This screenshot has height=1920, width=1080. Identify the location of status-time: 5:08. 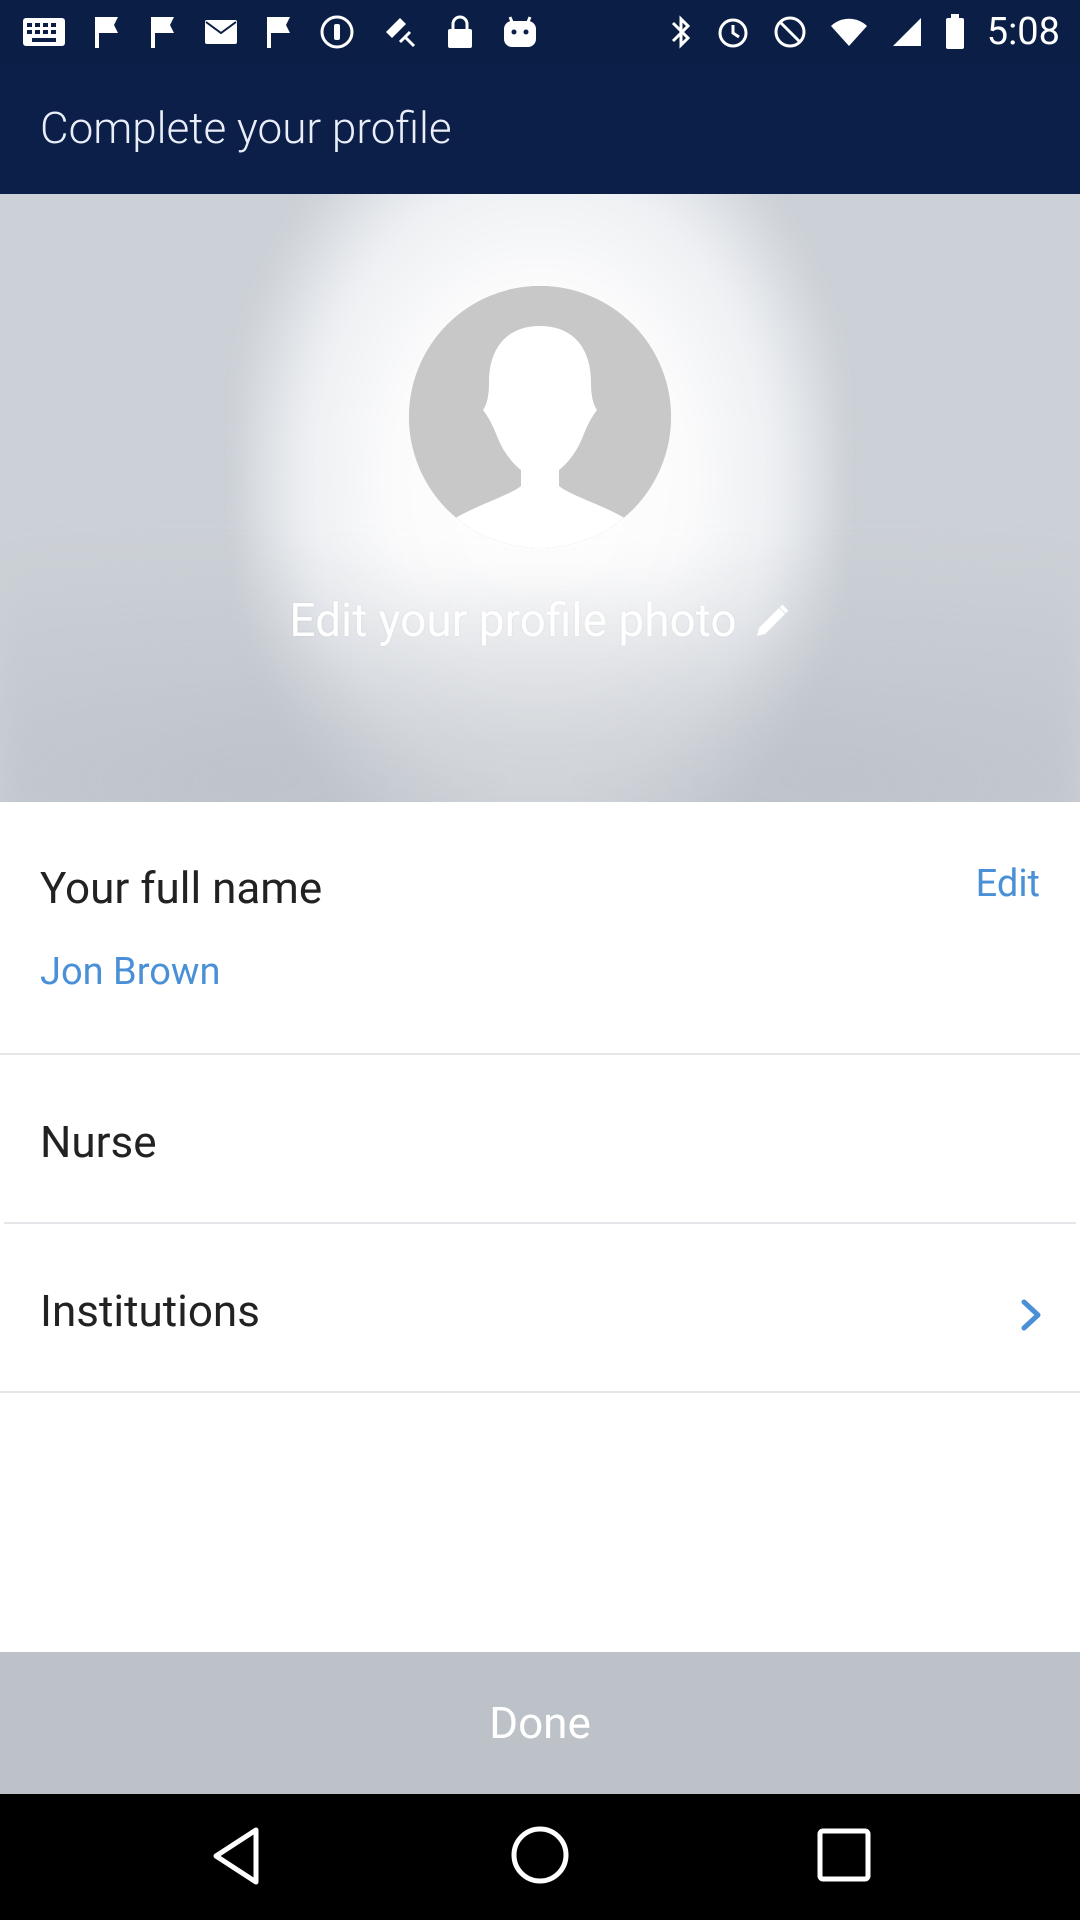
(1023, 32).